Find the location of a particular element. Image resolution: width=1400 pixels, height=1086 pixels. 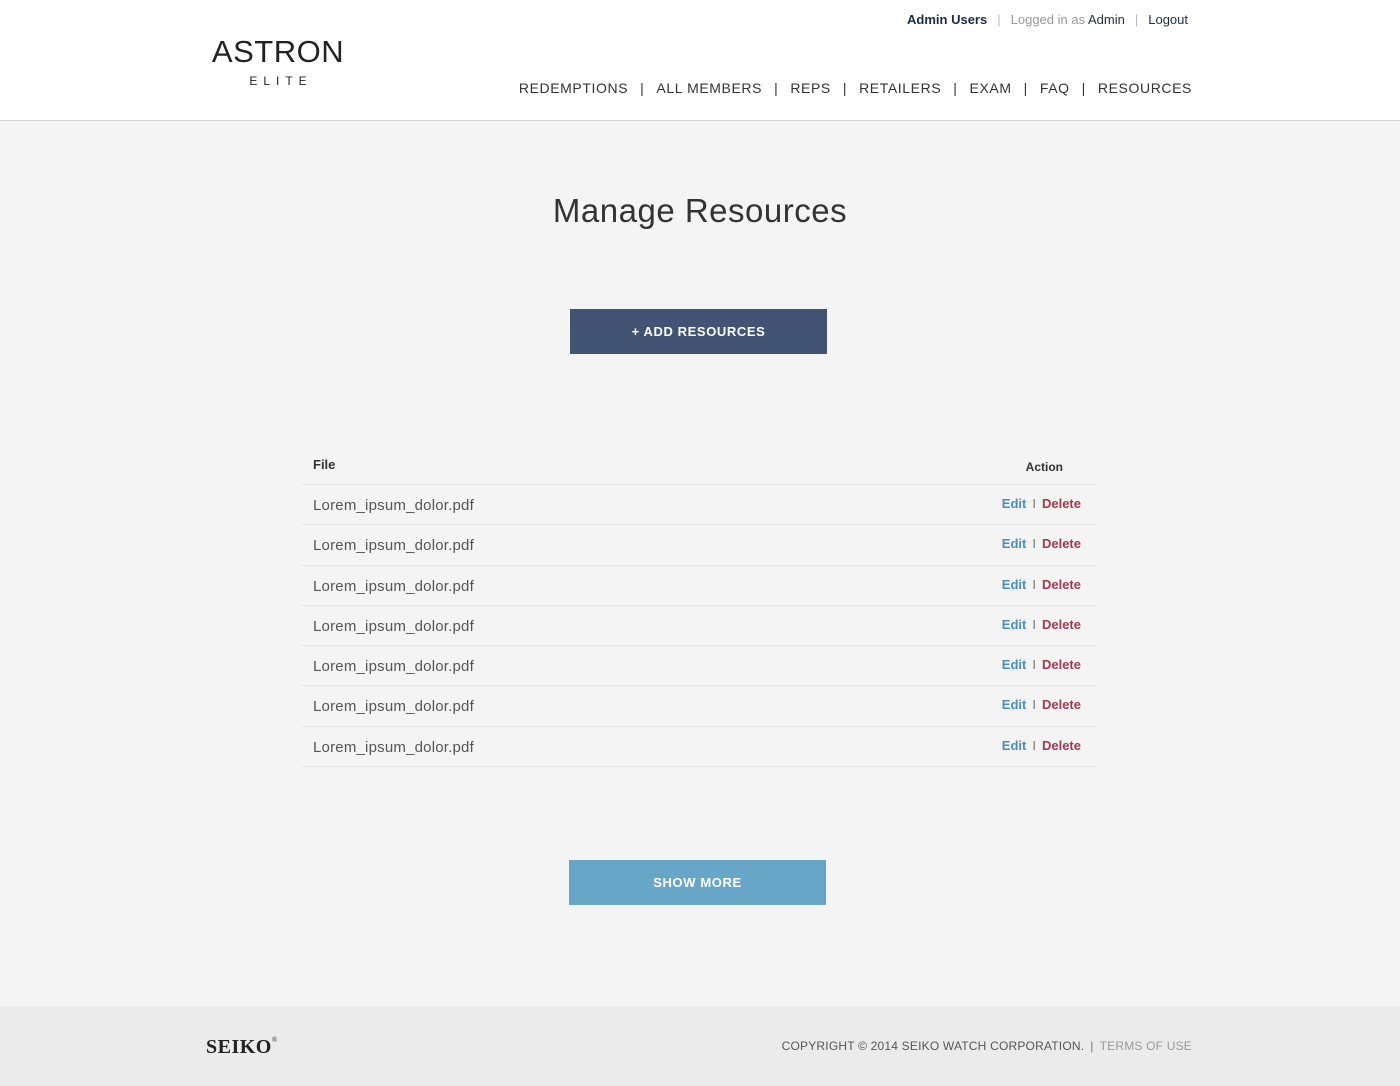

current-user-name: Admin is located at coordinates (1106, 19).